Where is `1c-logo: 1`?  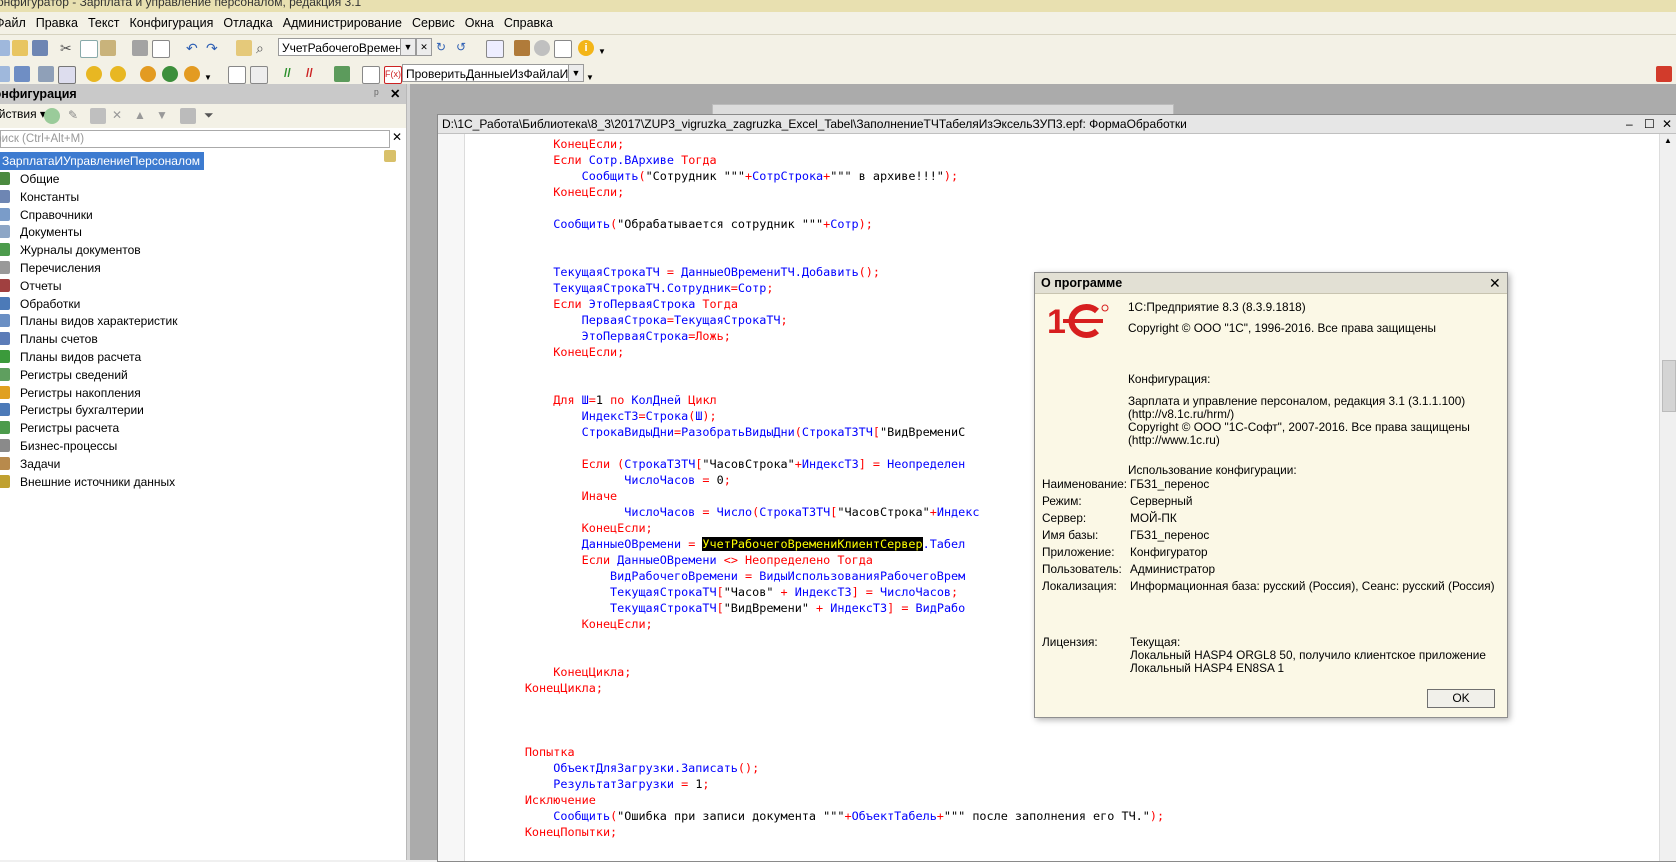 1c-logo: 1 is located at coordinates (1078, 322).